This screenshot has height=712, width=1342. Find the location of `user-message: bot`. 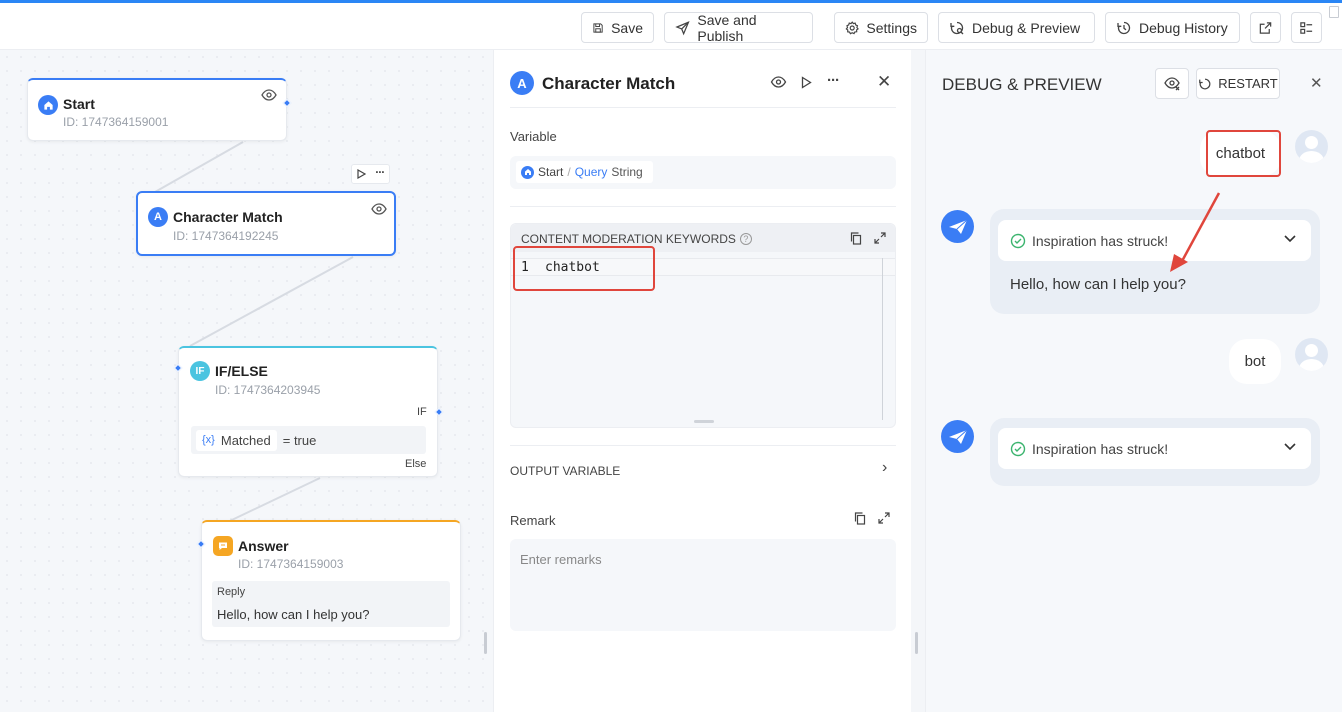

user-message: bot is located at coordinates (1255, 361).